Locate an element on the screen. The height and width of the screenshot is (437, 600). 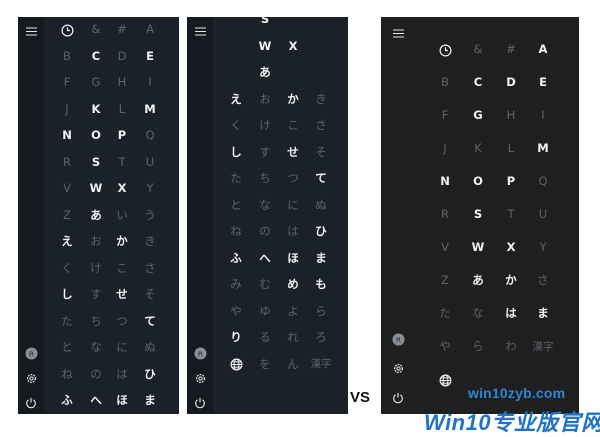
jump-letter-ち: ち is located at coordinates (96, 320).